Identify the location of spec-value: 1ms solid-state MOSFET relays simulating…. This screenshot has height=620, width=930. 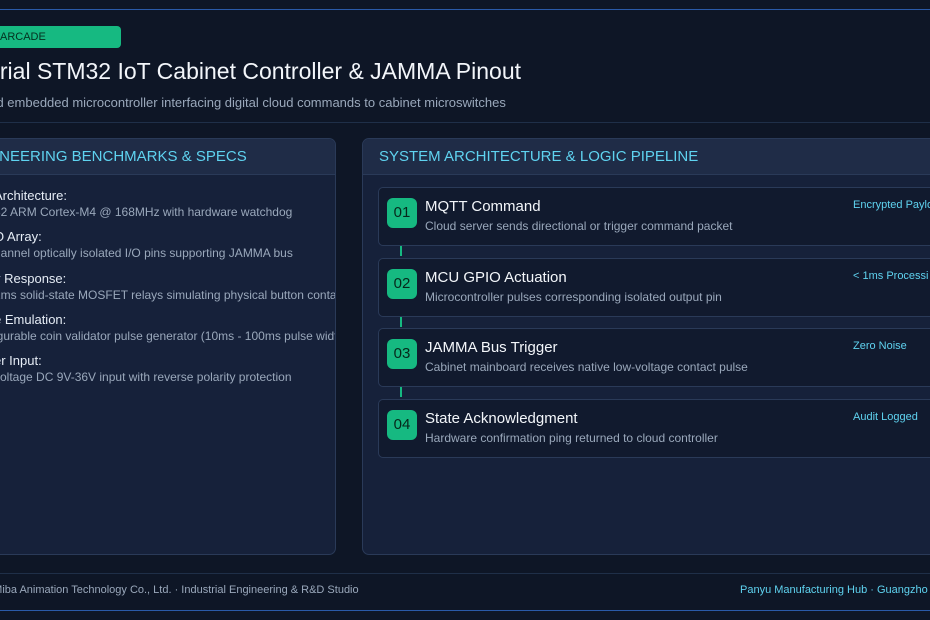
(168, 295).